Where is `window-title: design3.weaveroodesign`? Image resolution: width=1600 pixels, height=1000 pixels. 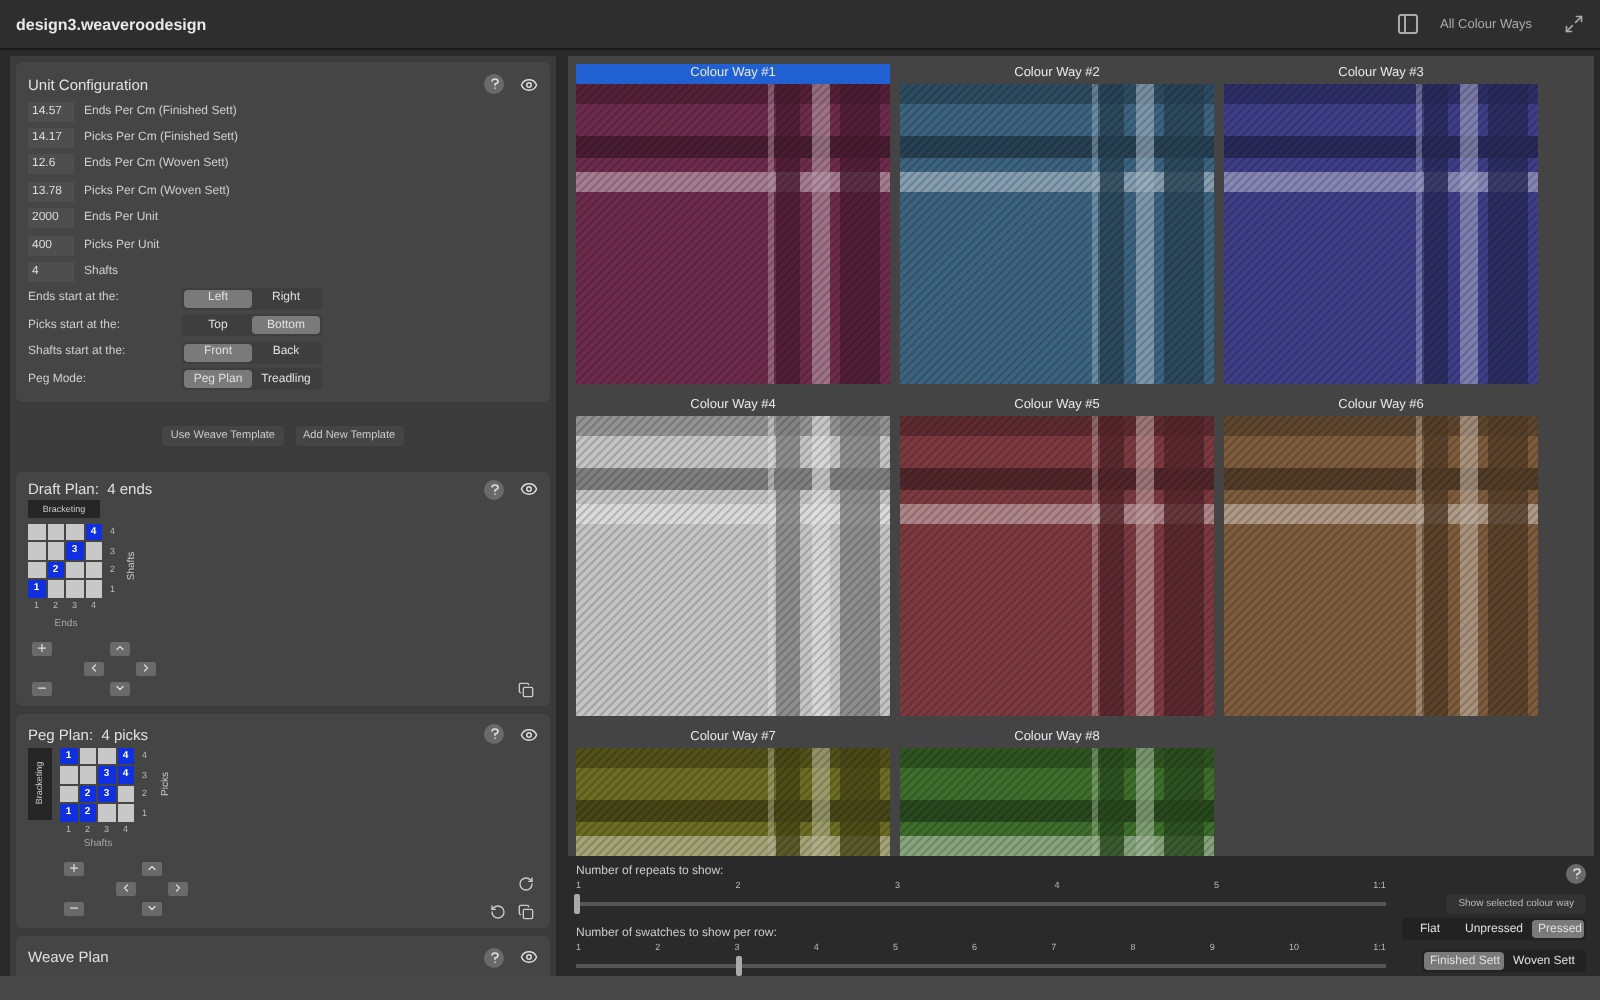 window-title: design3.weaveroodesign is located at coordinates (112, 24).